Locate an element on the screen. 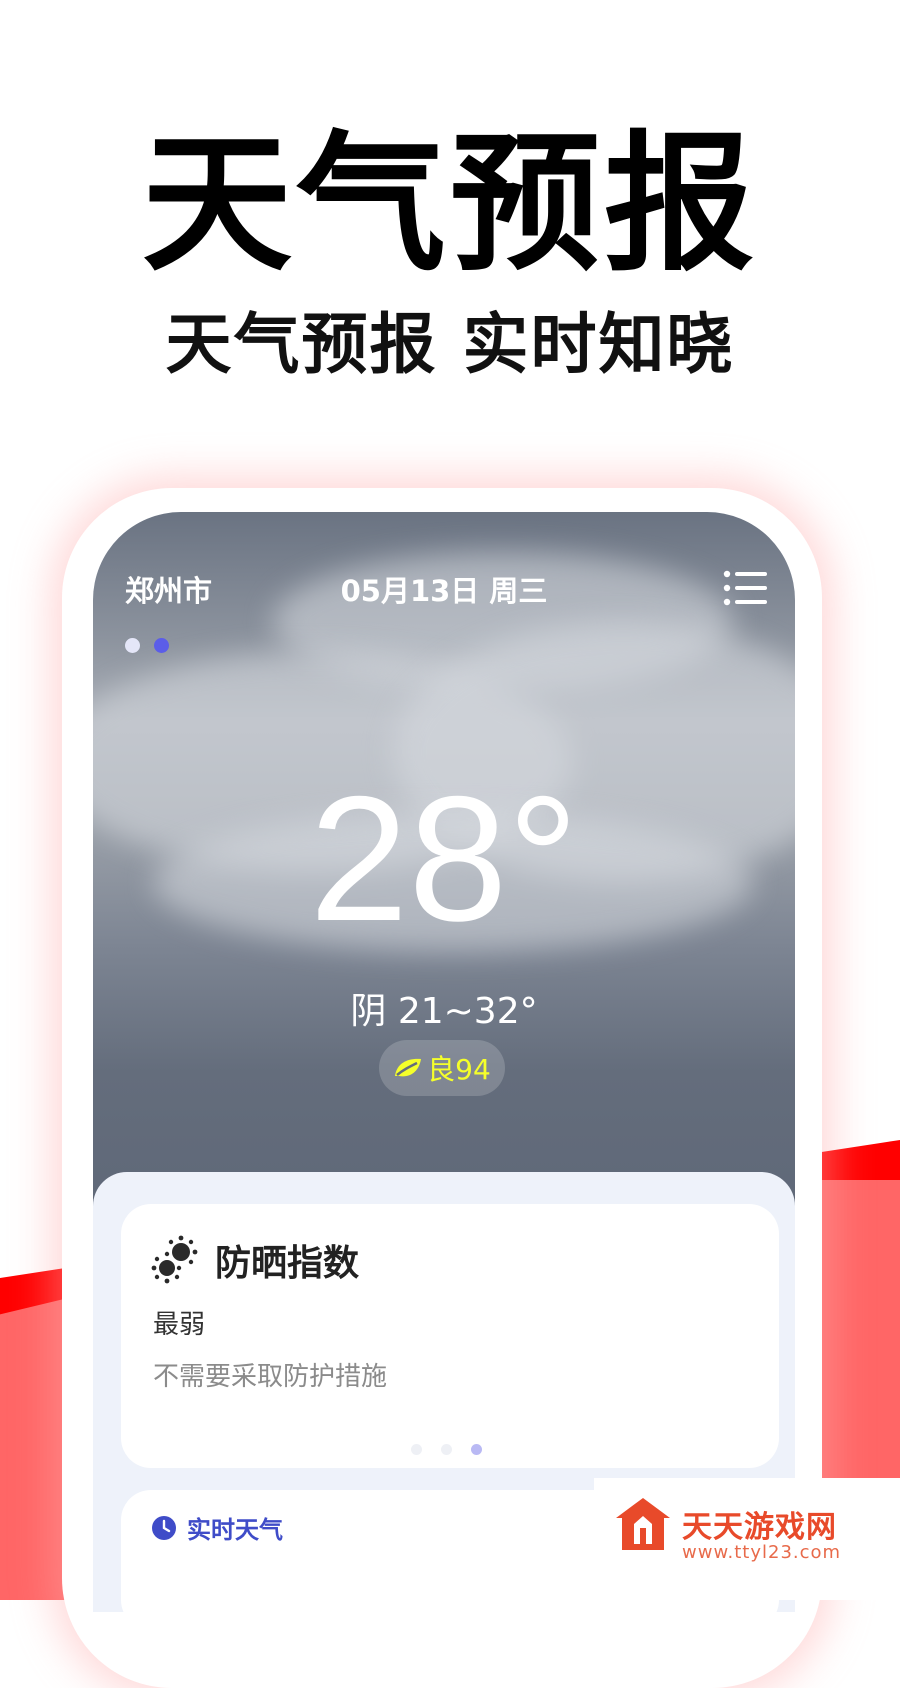 This screenshot has height=1688, width=900. condition-range: 阴 21~32° is located at coordinates (444, 1011).